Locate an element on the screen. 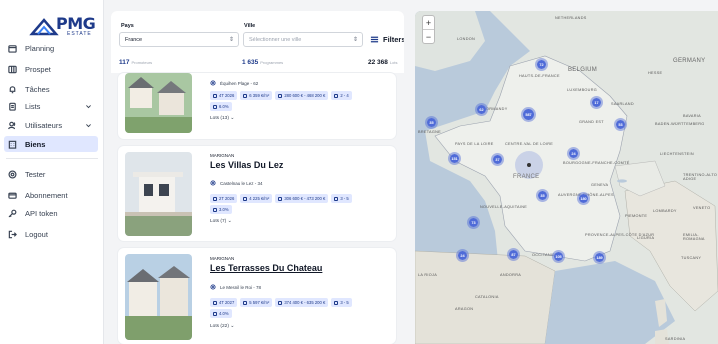  map-label: ARAGON is located at coordinates (464, 309).